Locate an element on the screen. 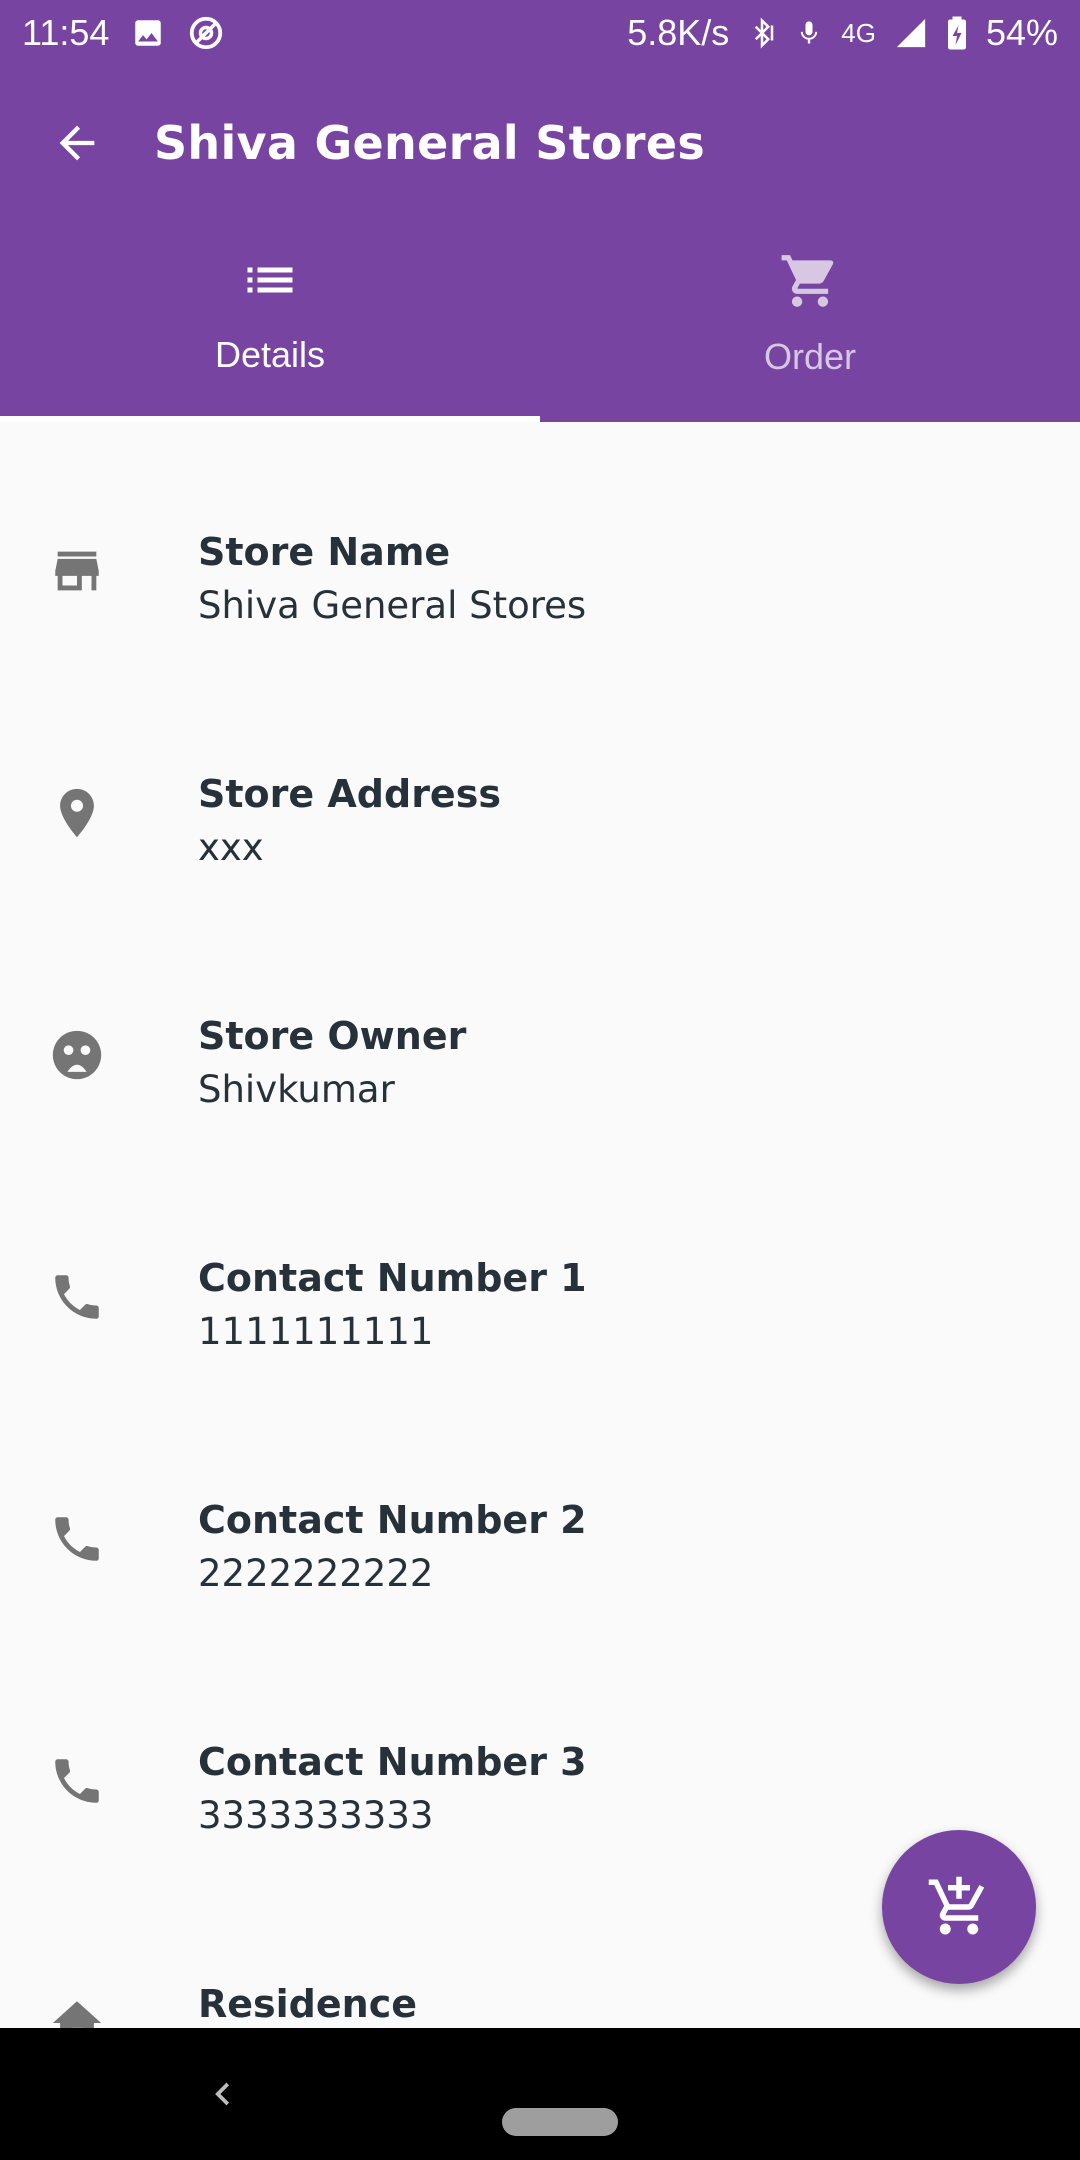 This screenshot has width=1080, height=2160. nav-back-button is located at coordinates (224, 2094).